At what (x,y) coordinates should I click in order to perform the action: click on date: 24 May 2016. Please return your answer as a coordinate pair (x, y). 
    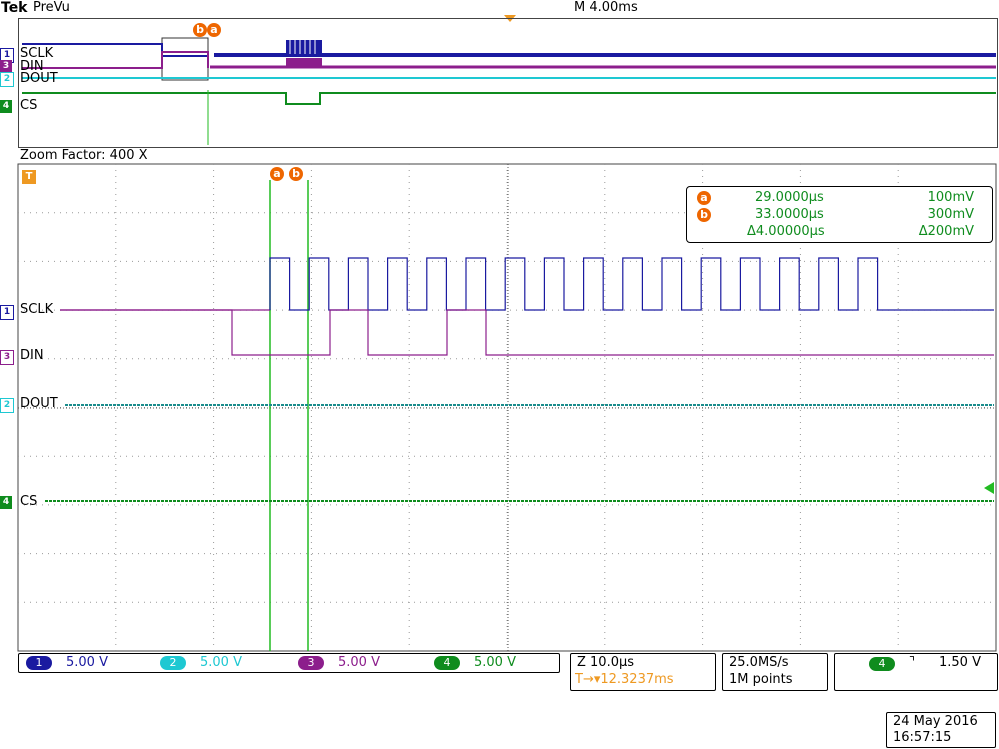
    Looking at the image, I should click on (935, 721).